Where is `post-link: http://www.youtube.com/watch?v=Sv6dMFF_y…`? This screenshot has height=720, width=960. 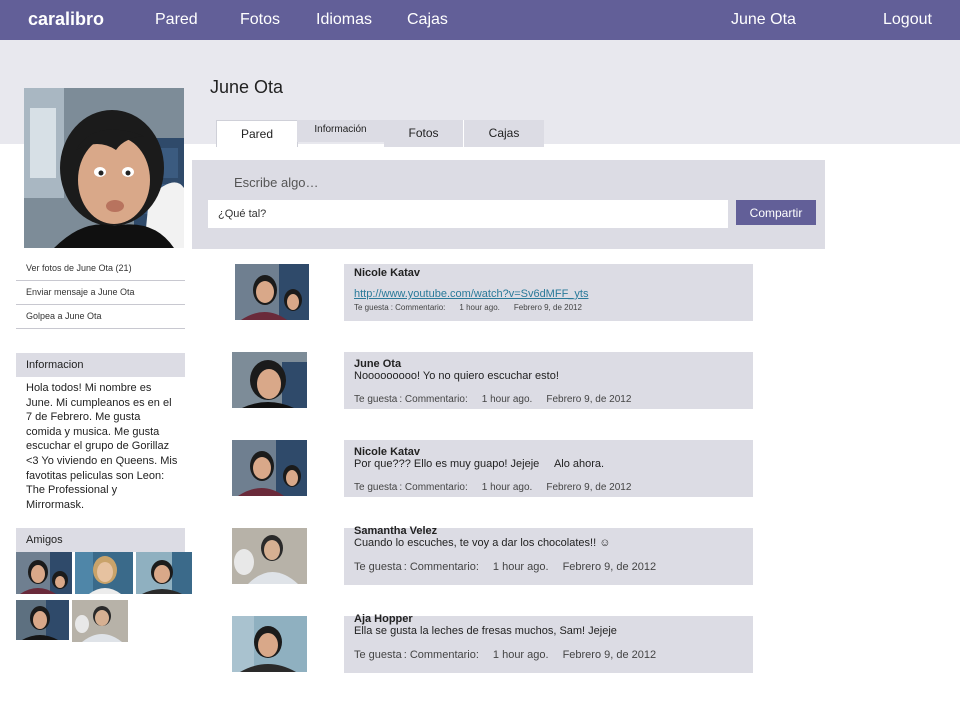 post-link: http://www.youtube.com/watch?v=Sv6dMFF_y… is located at coordinates (553, 294).